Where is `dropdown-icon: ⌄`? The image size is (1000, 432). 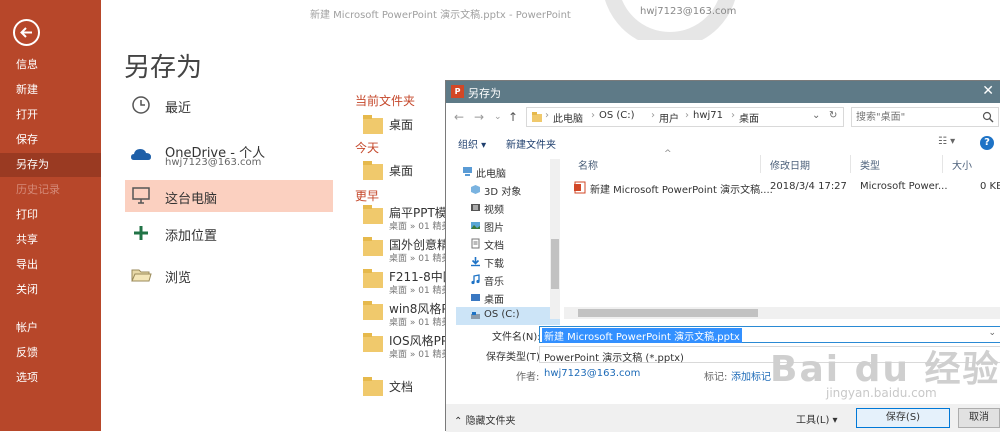
dropdown-icon: ⌄ is located at coordinates (816, 115).